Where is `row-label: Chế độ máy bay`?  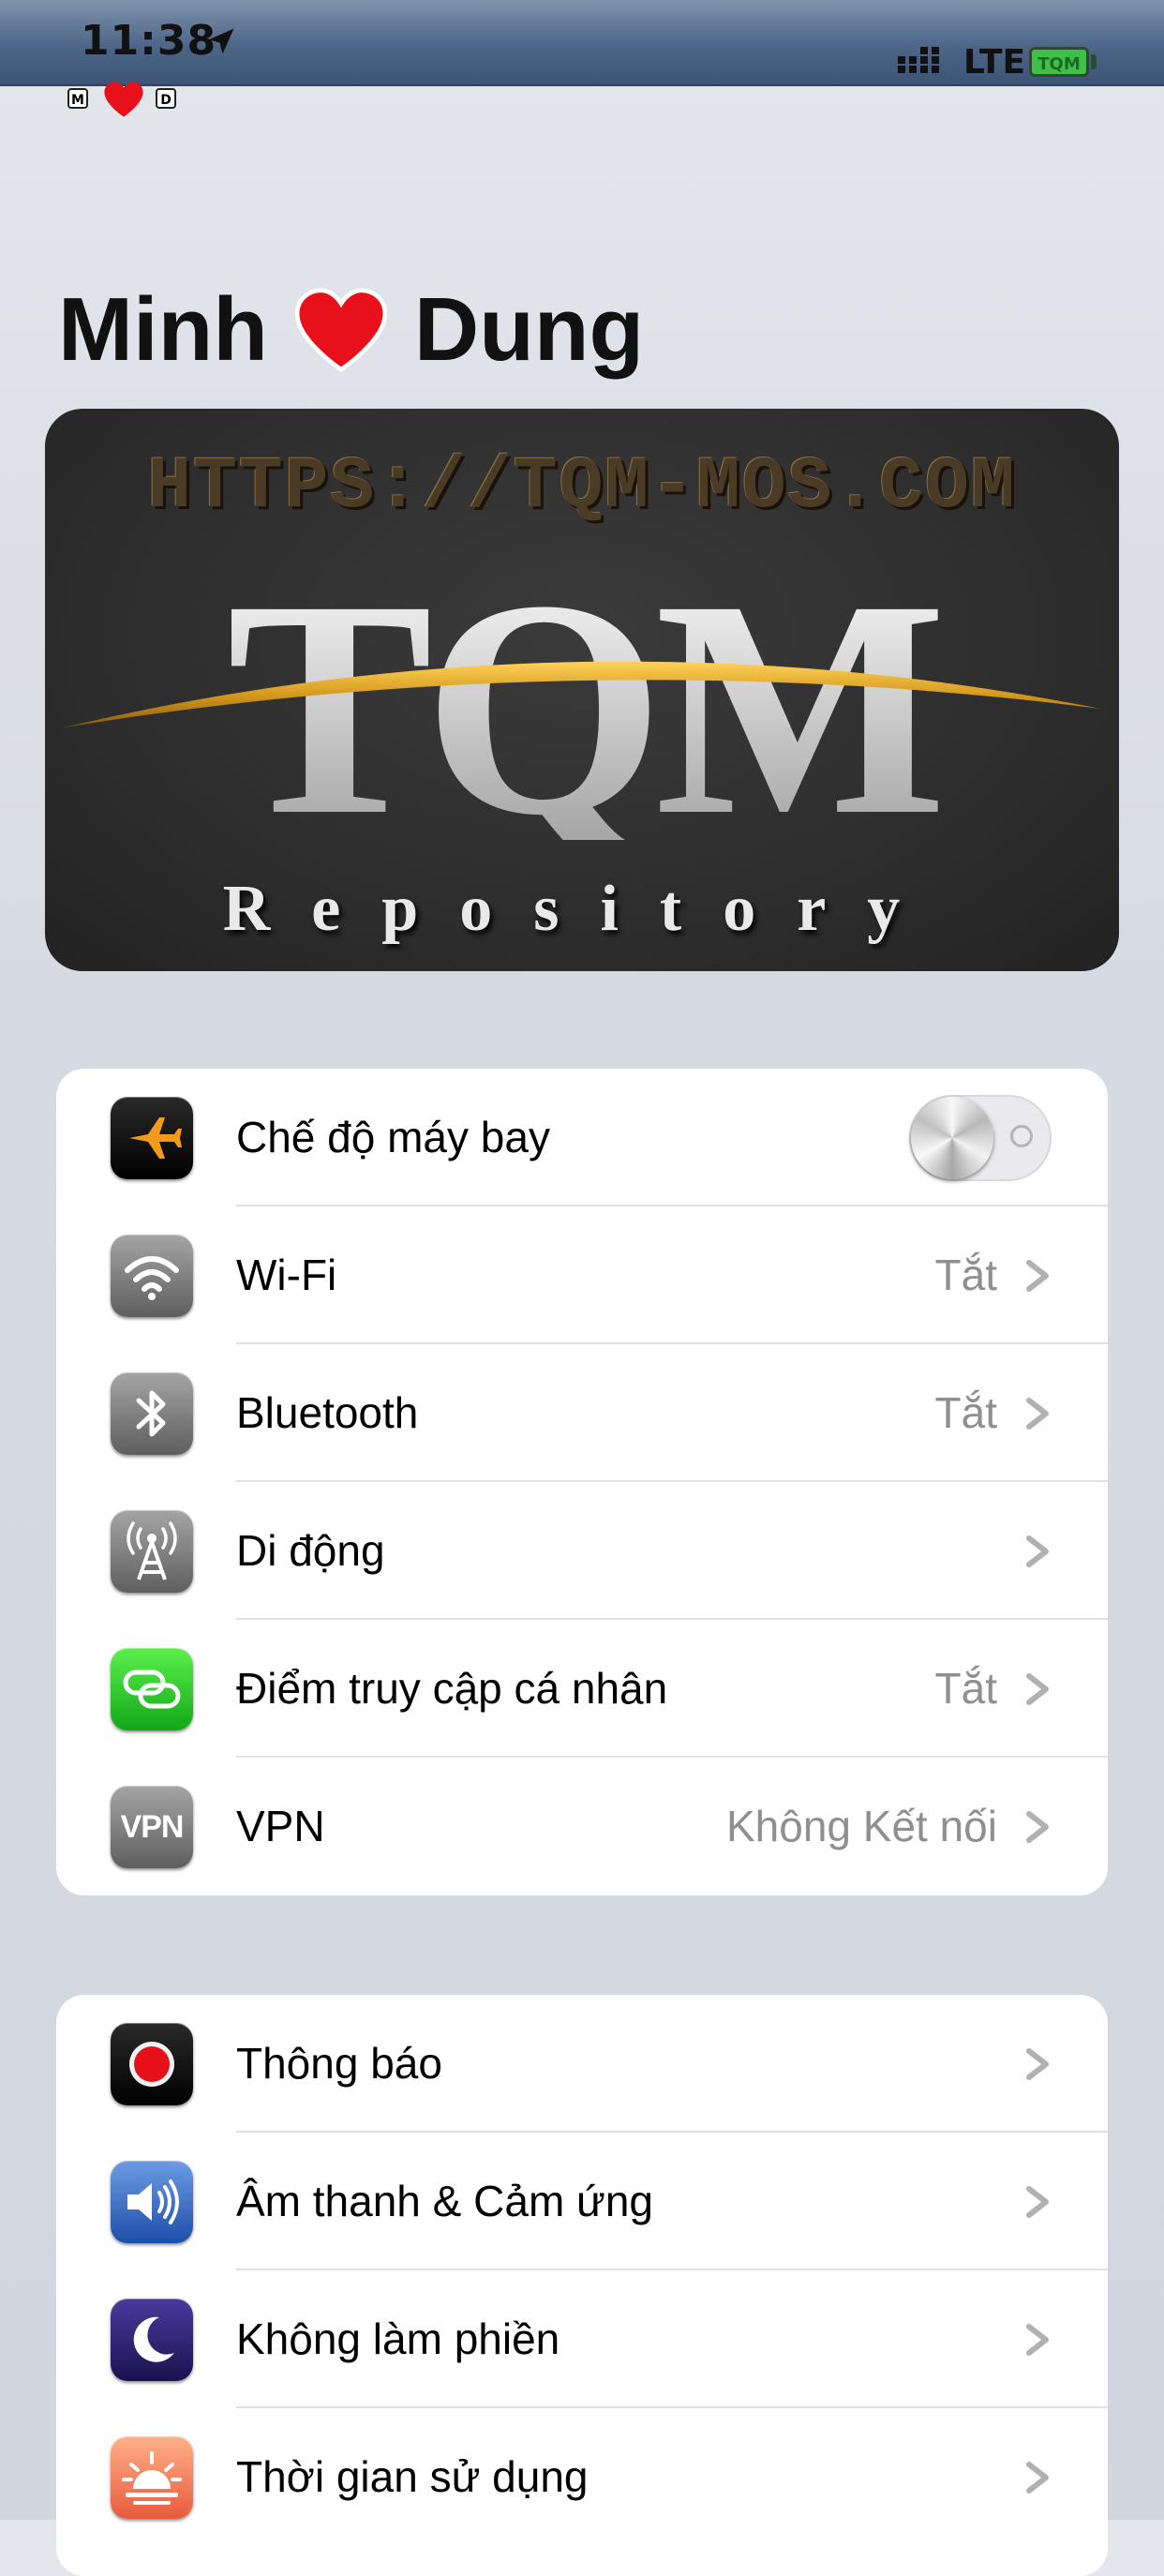 row-label: Chế độ máy bay is located at coordinates (393, 1137).